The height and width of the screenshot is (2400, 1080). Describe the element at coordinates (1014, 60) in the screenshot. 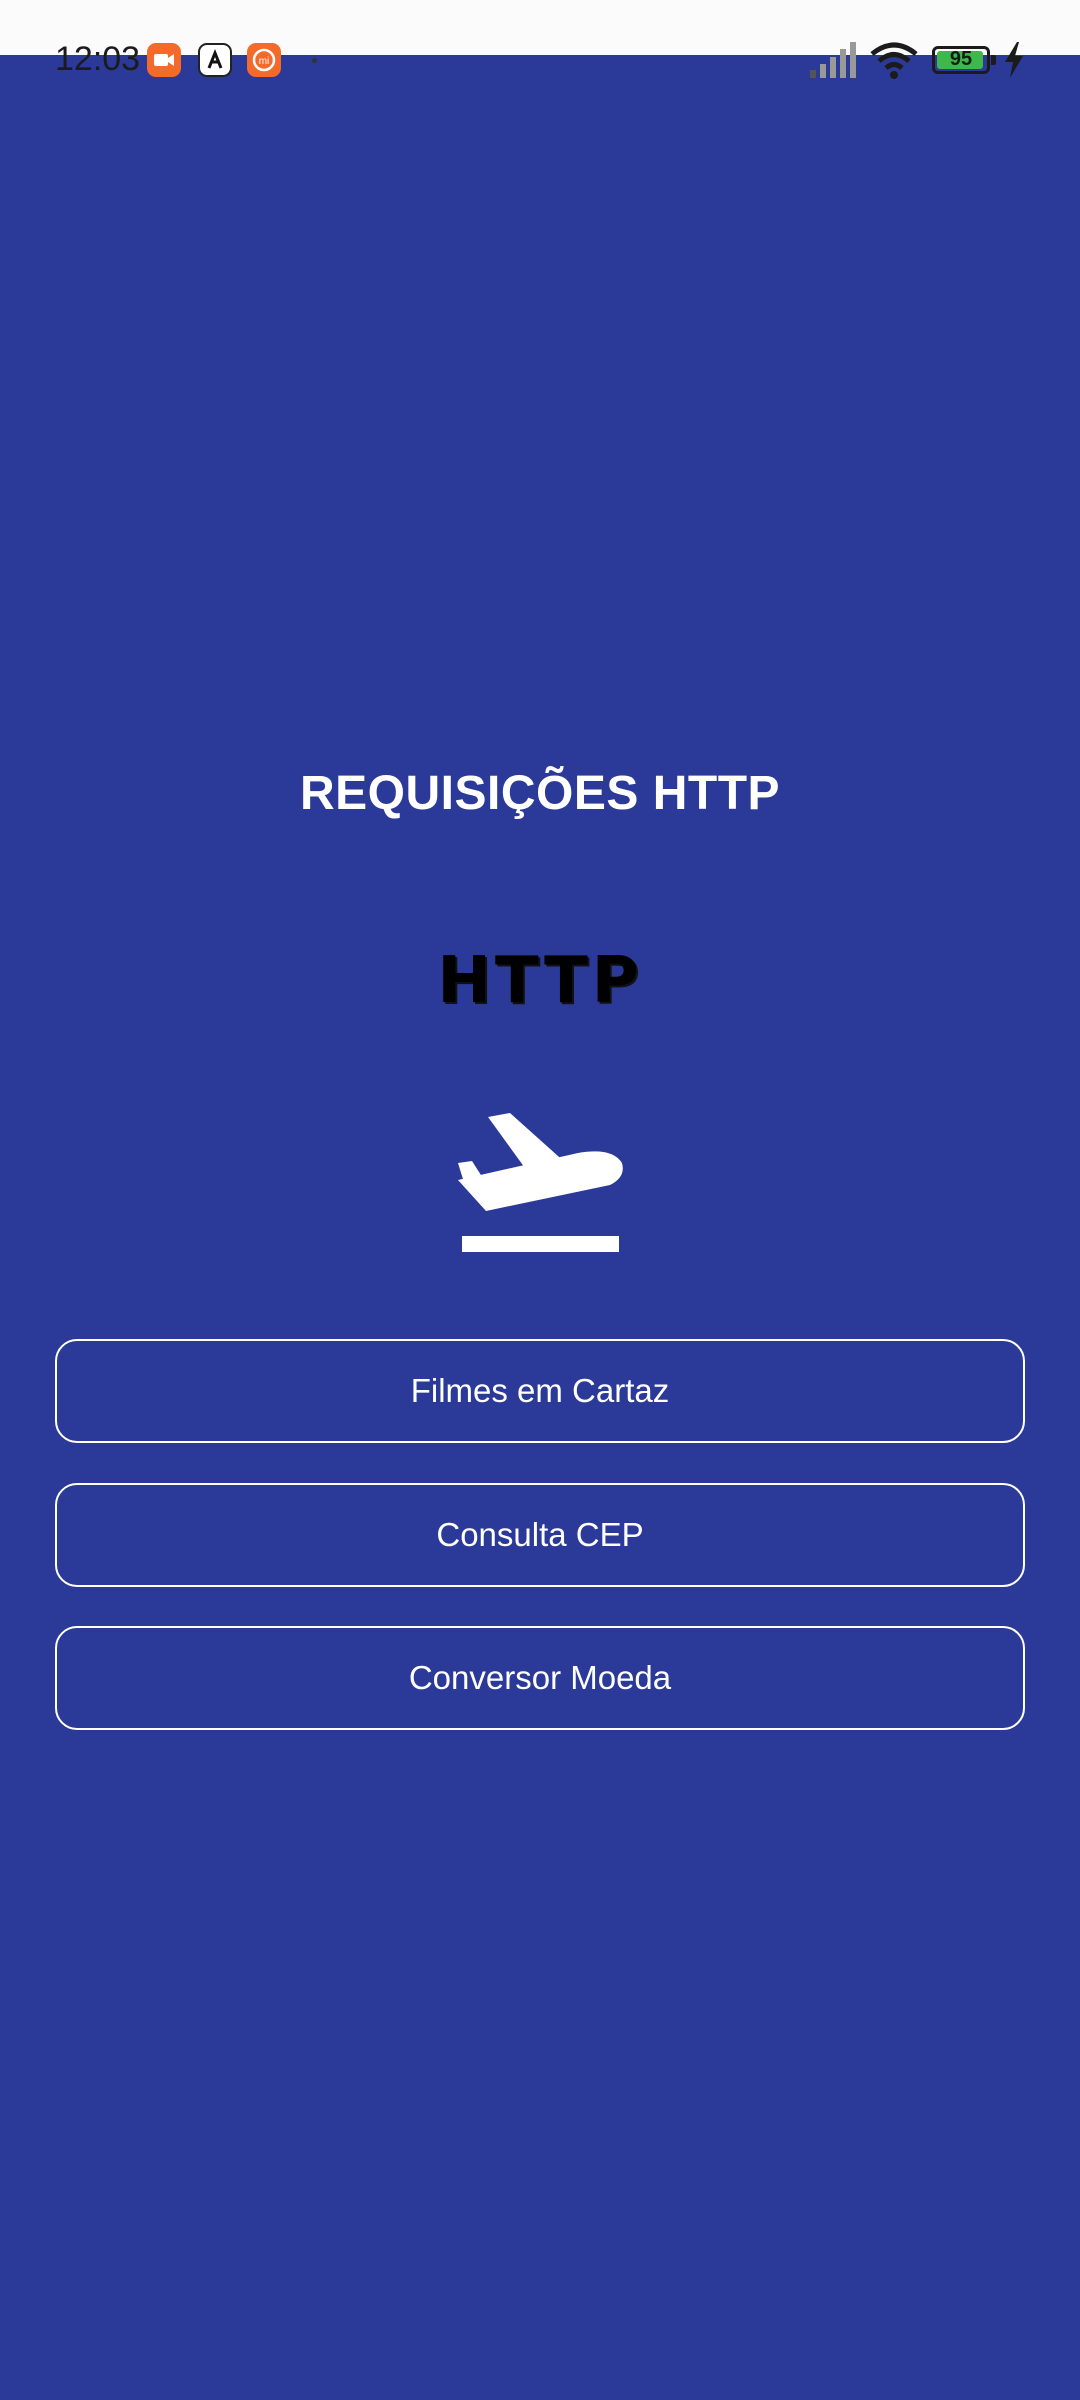

I see `charging-icon` at that location.